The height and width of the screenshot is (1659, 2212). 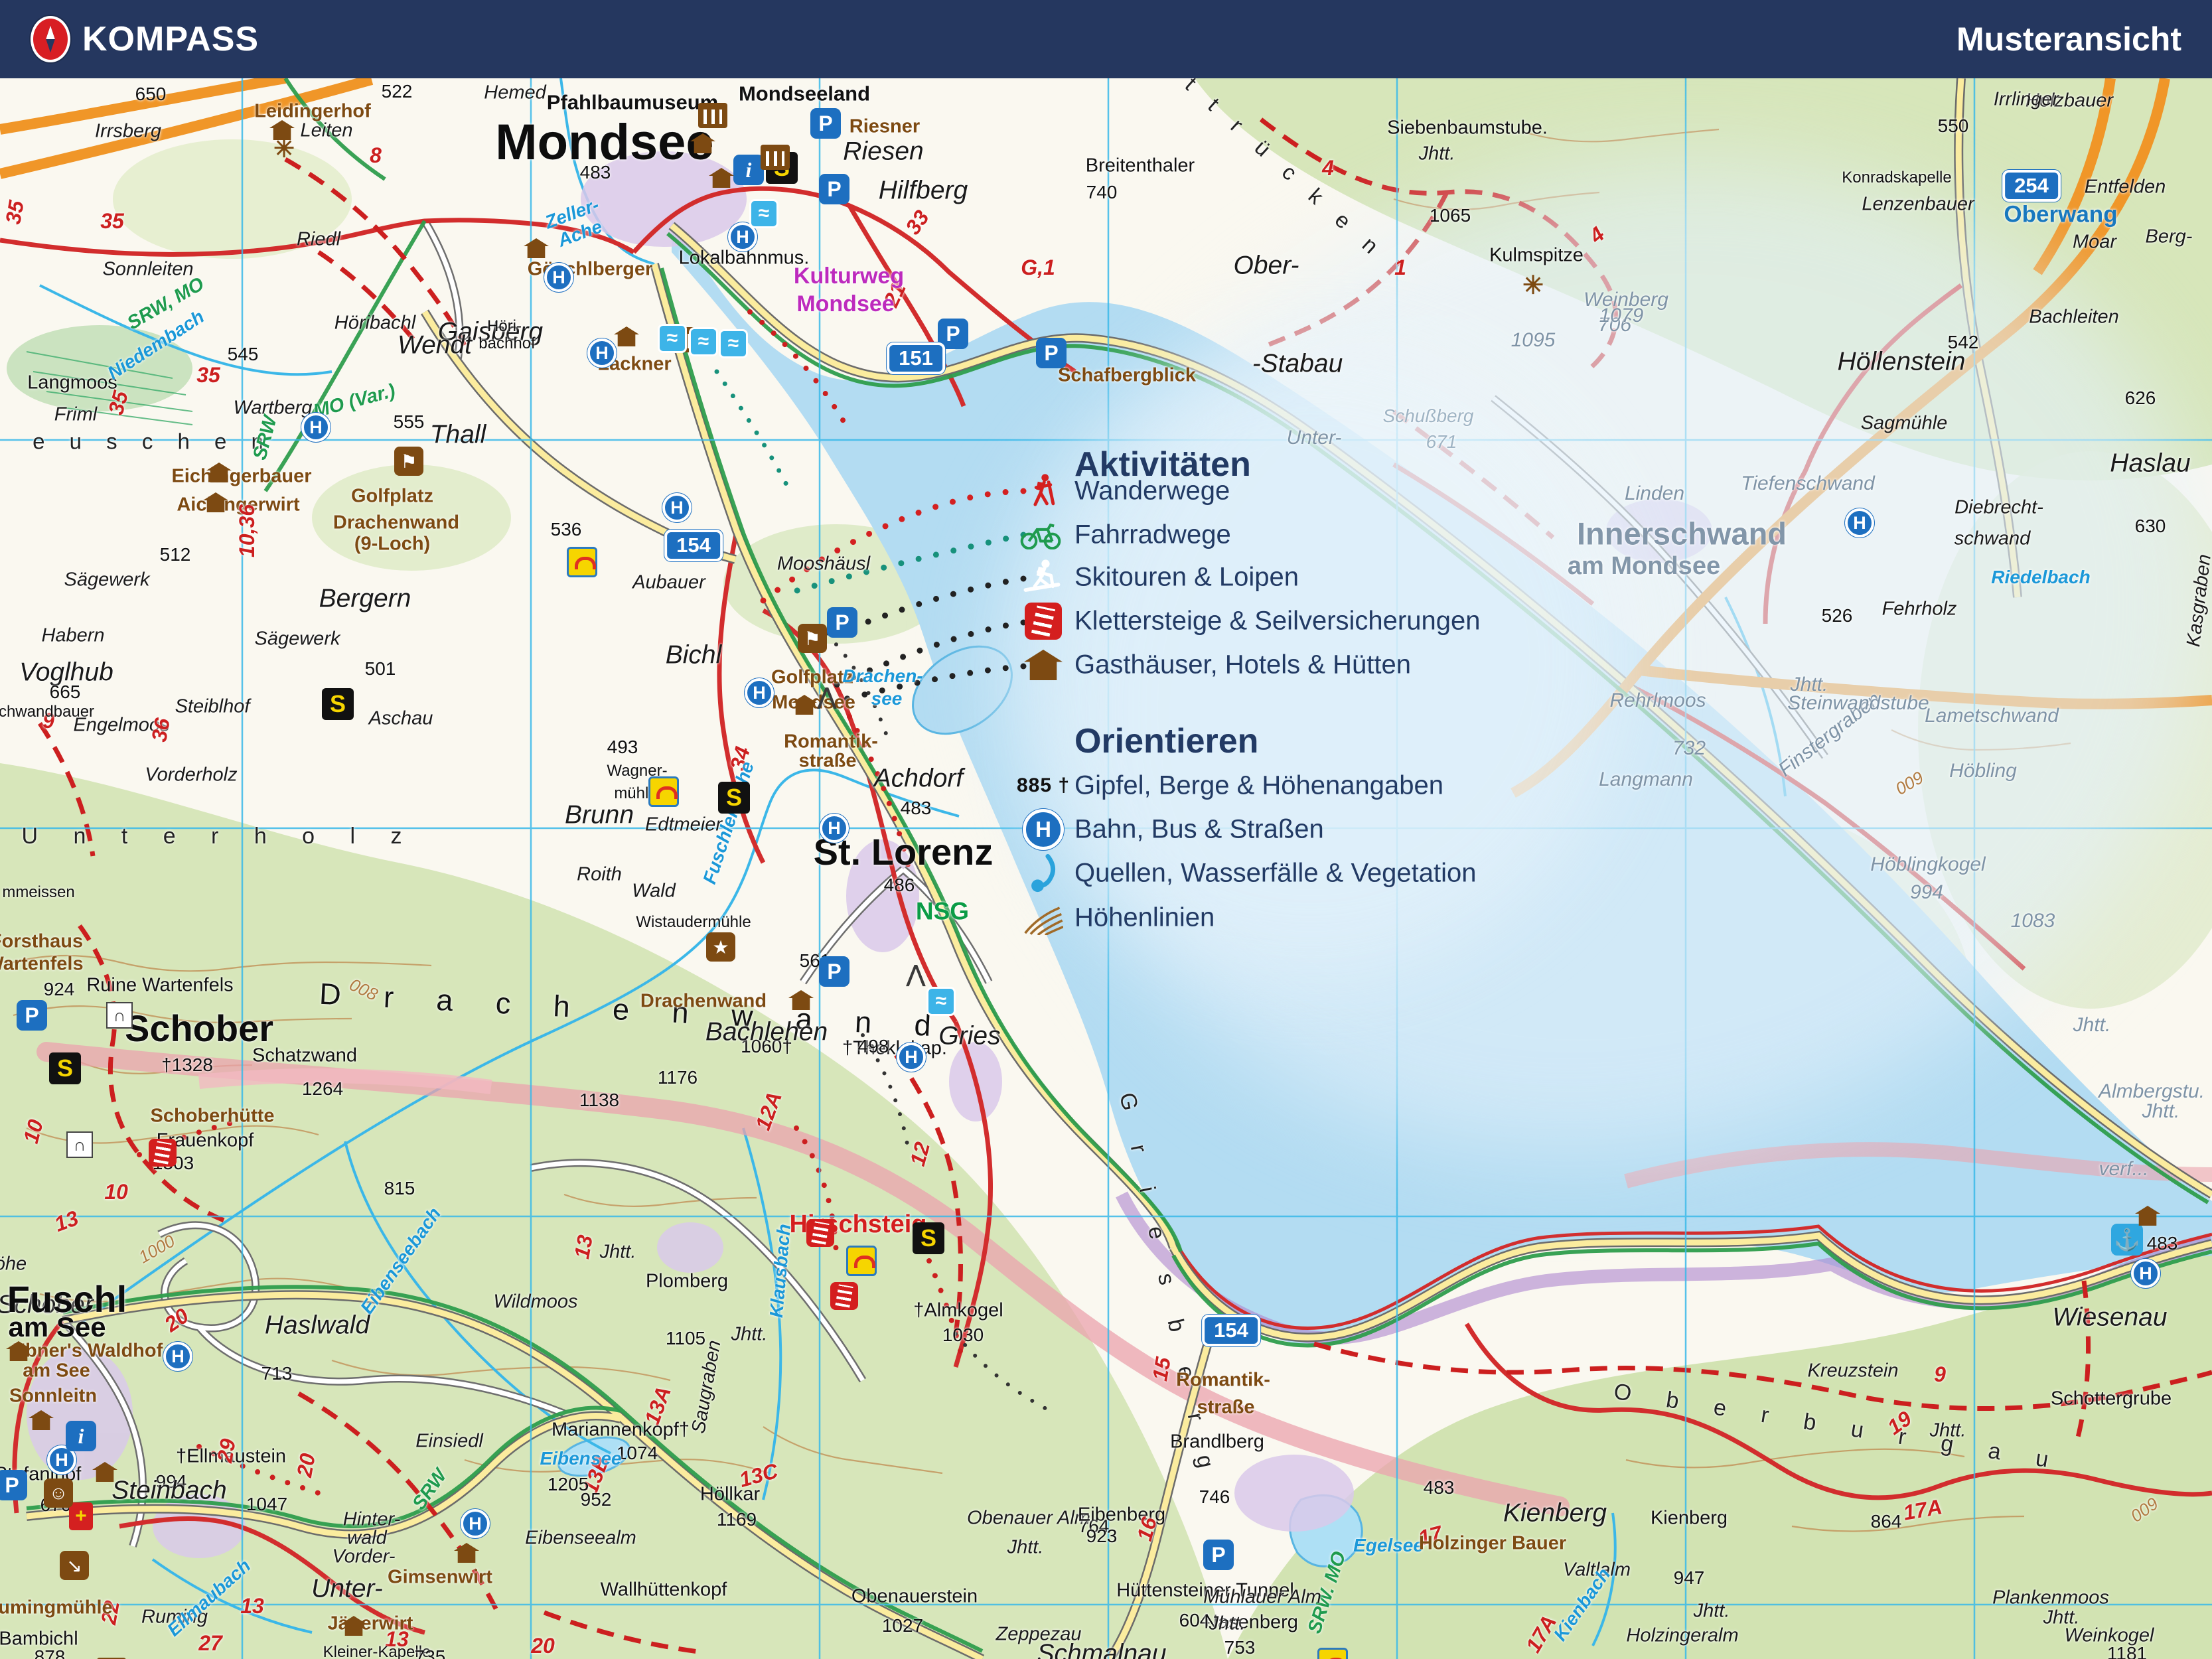 What do you see at coordinates (2068, 39) in the screenshot?
I see `page-title: Musteransicht` at bounding box center [2068, 39].